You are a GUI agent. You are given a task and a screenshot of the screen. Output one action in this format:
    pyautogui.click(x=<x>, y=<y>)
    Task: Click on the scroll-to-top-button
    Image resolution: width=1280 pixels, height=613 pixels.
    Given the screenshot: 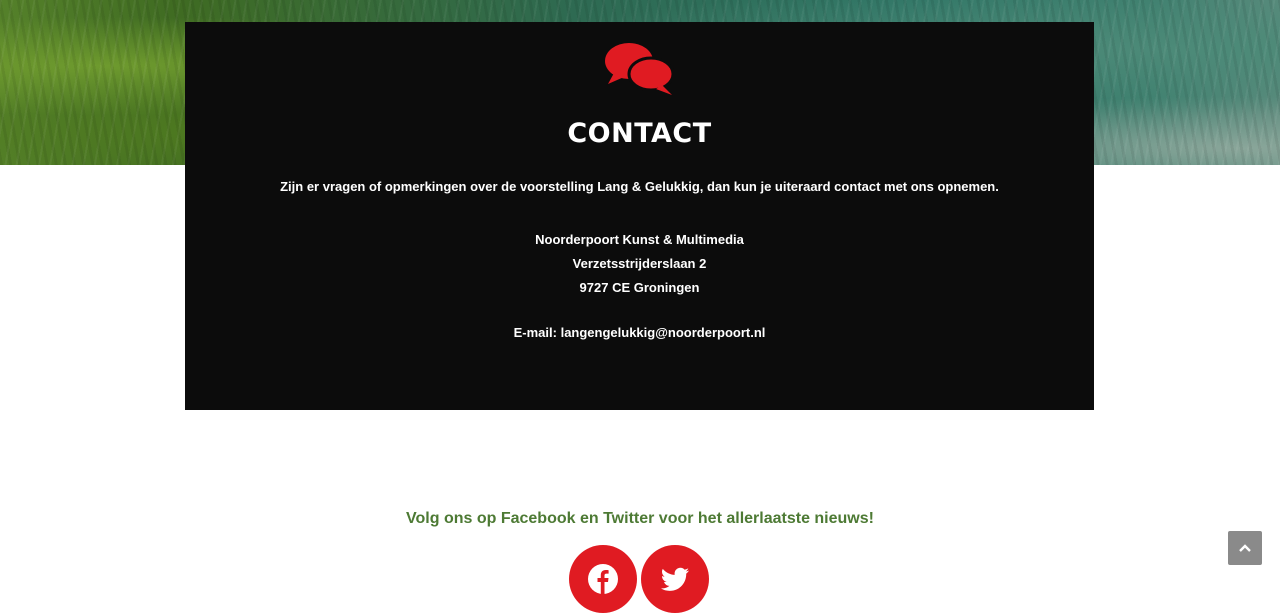 What is the action you would take?
    pyautogui.click(x=1245, y=548)
    